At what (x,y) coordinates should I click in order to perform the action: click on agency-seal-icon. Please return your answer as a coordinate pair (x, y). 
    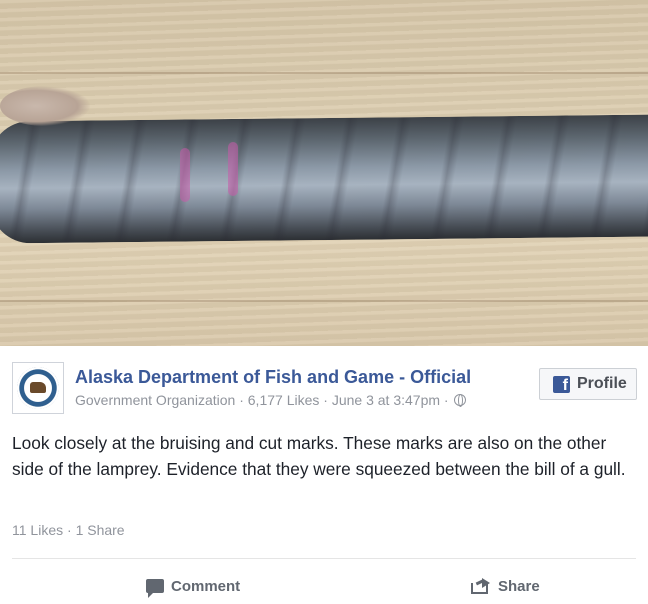
    Looking at the image, I should click on (38, 388).